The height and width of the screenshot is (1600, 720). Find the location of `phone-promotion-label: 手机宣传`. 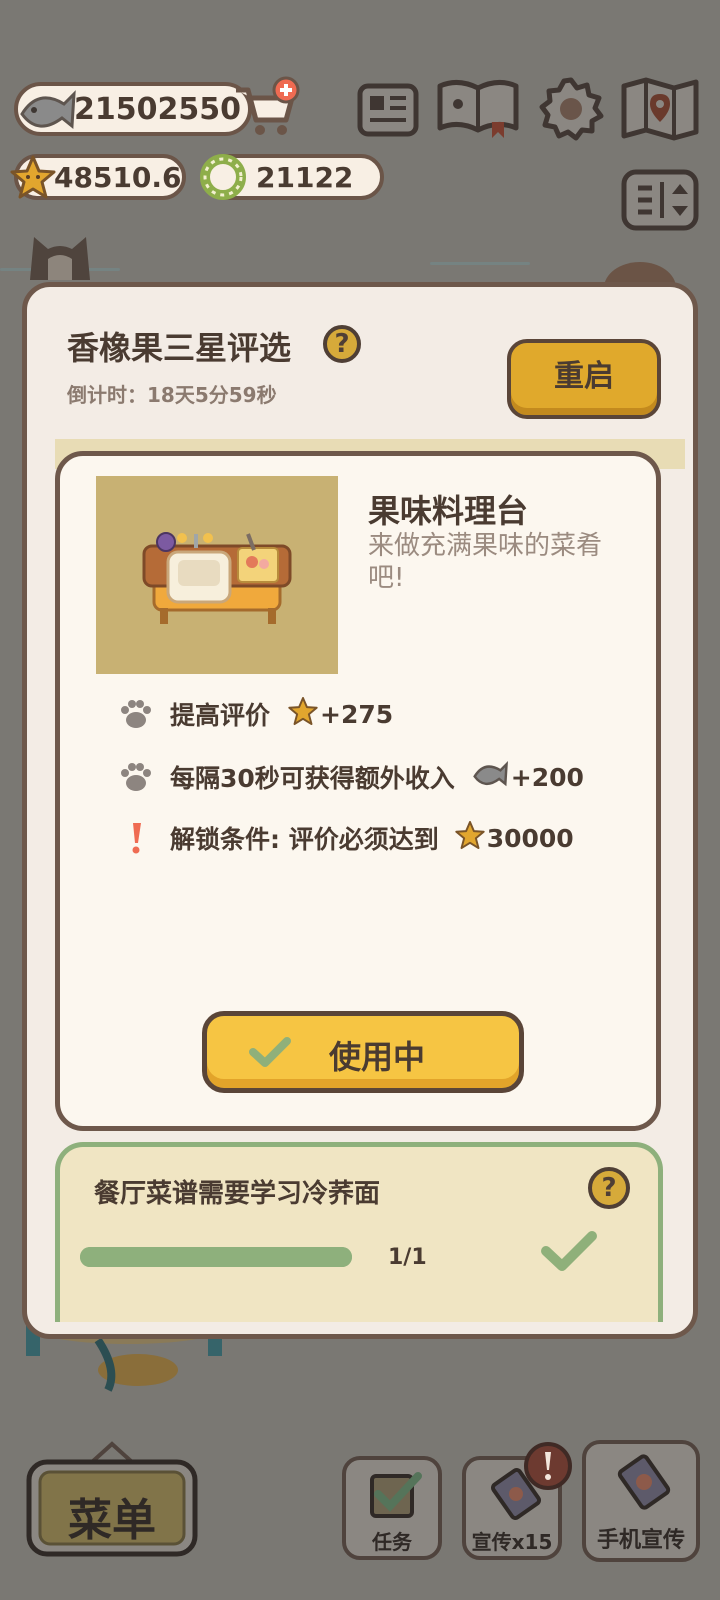

phone-promotion-label: 手机宣传 is located at coordinates (640, 1540).